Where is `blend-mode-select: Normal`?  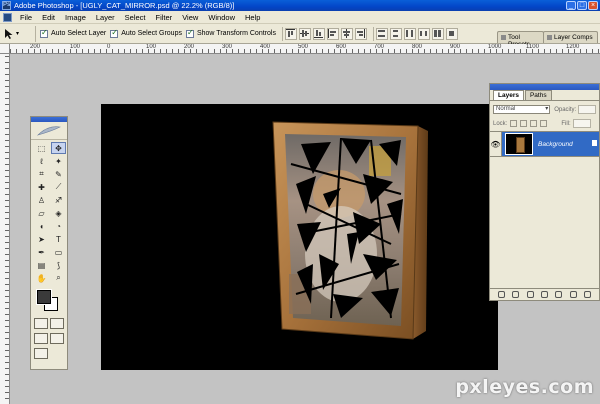
blend-mode-select: Normal is located at coordinates (522, 109).